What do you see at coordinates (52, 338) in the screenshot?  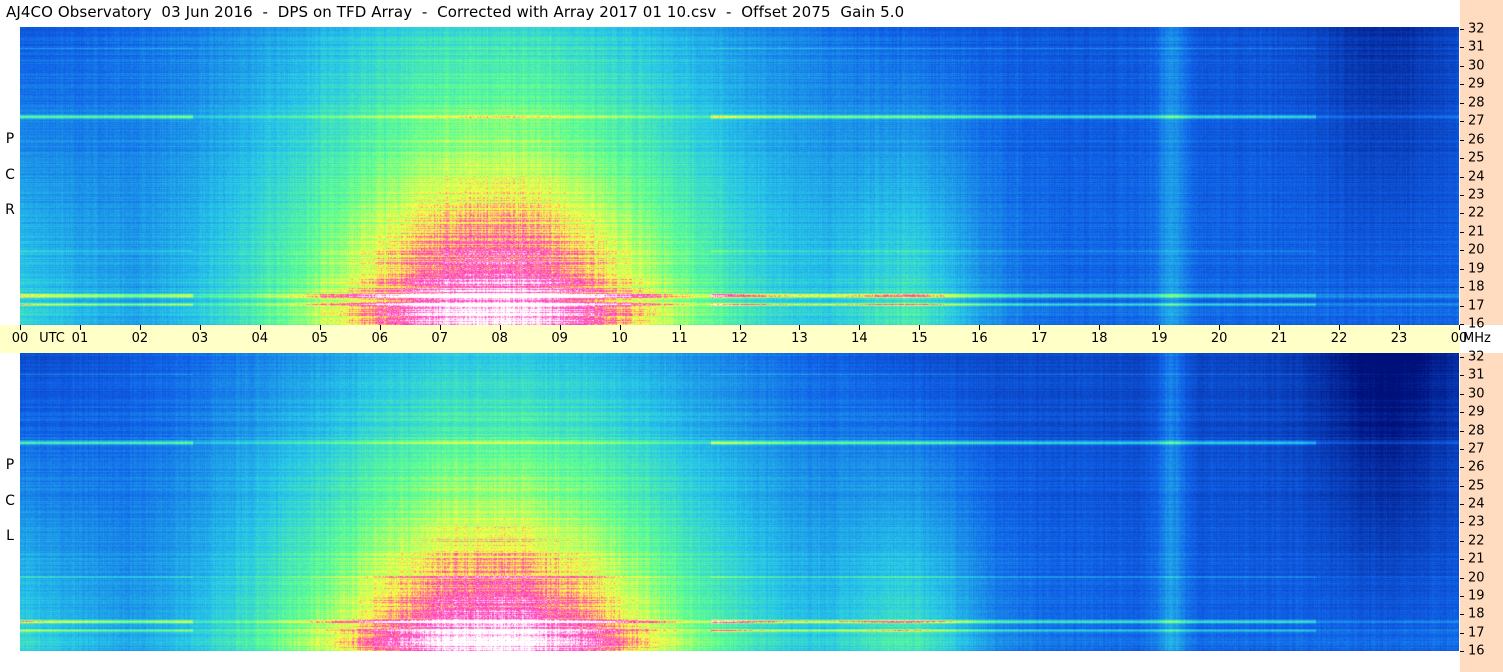 I see `utc-label: UTC` at bounding box center [52, 338].